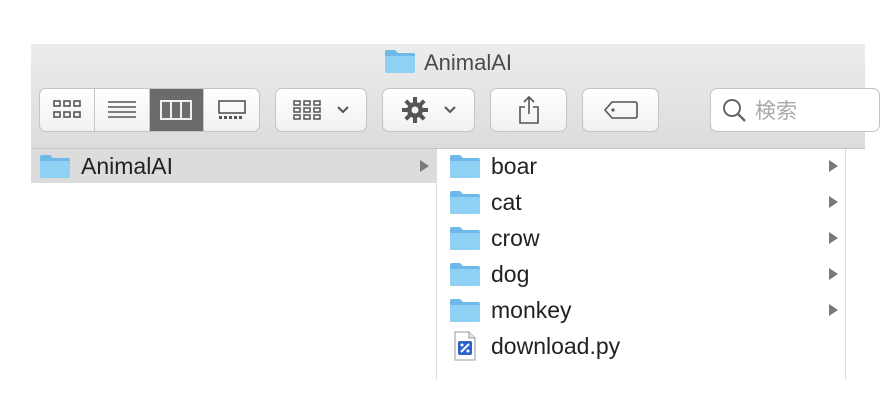 The width and height of the screenshot is (892, 418). I want to click on share-button, so click(528, 110).